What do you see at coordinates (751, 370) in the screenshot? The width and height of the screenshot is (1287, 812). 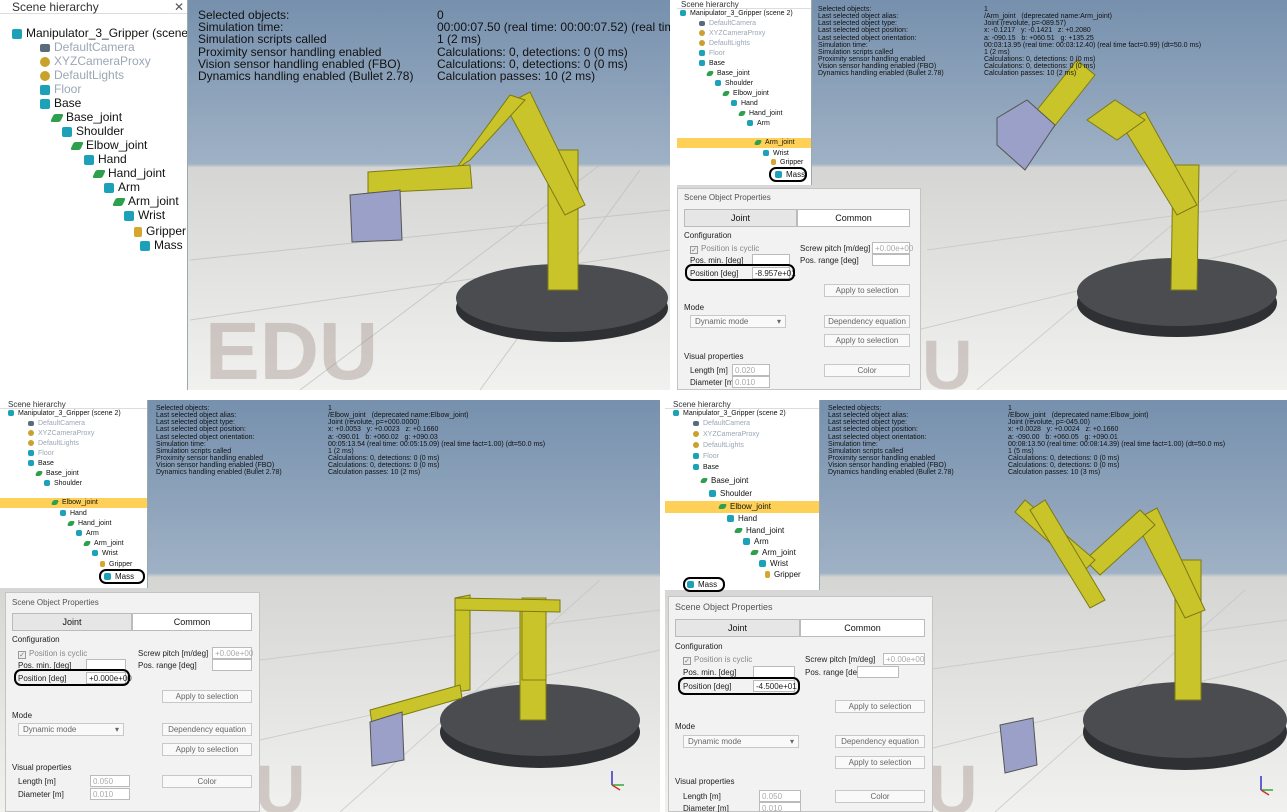 I see `length-field: 0.020` at bounding box center [751, 370].